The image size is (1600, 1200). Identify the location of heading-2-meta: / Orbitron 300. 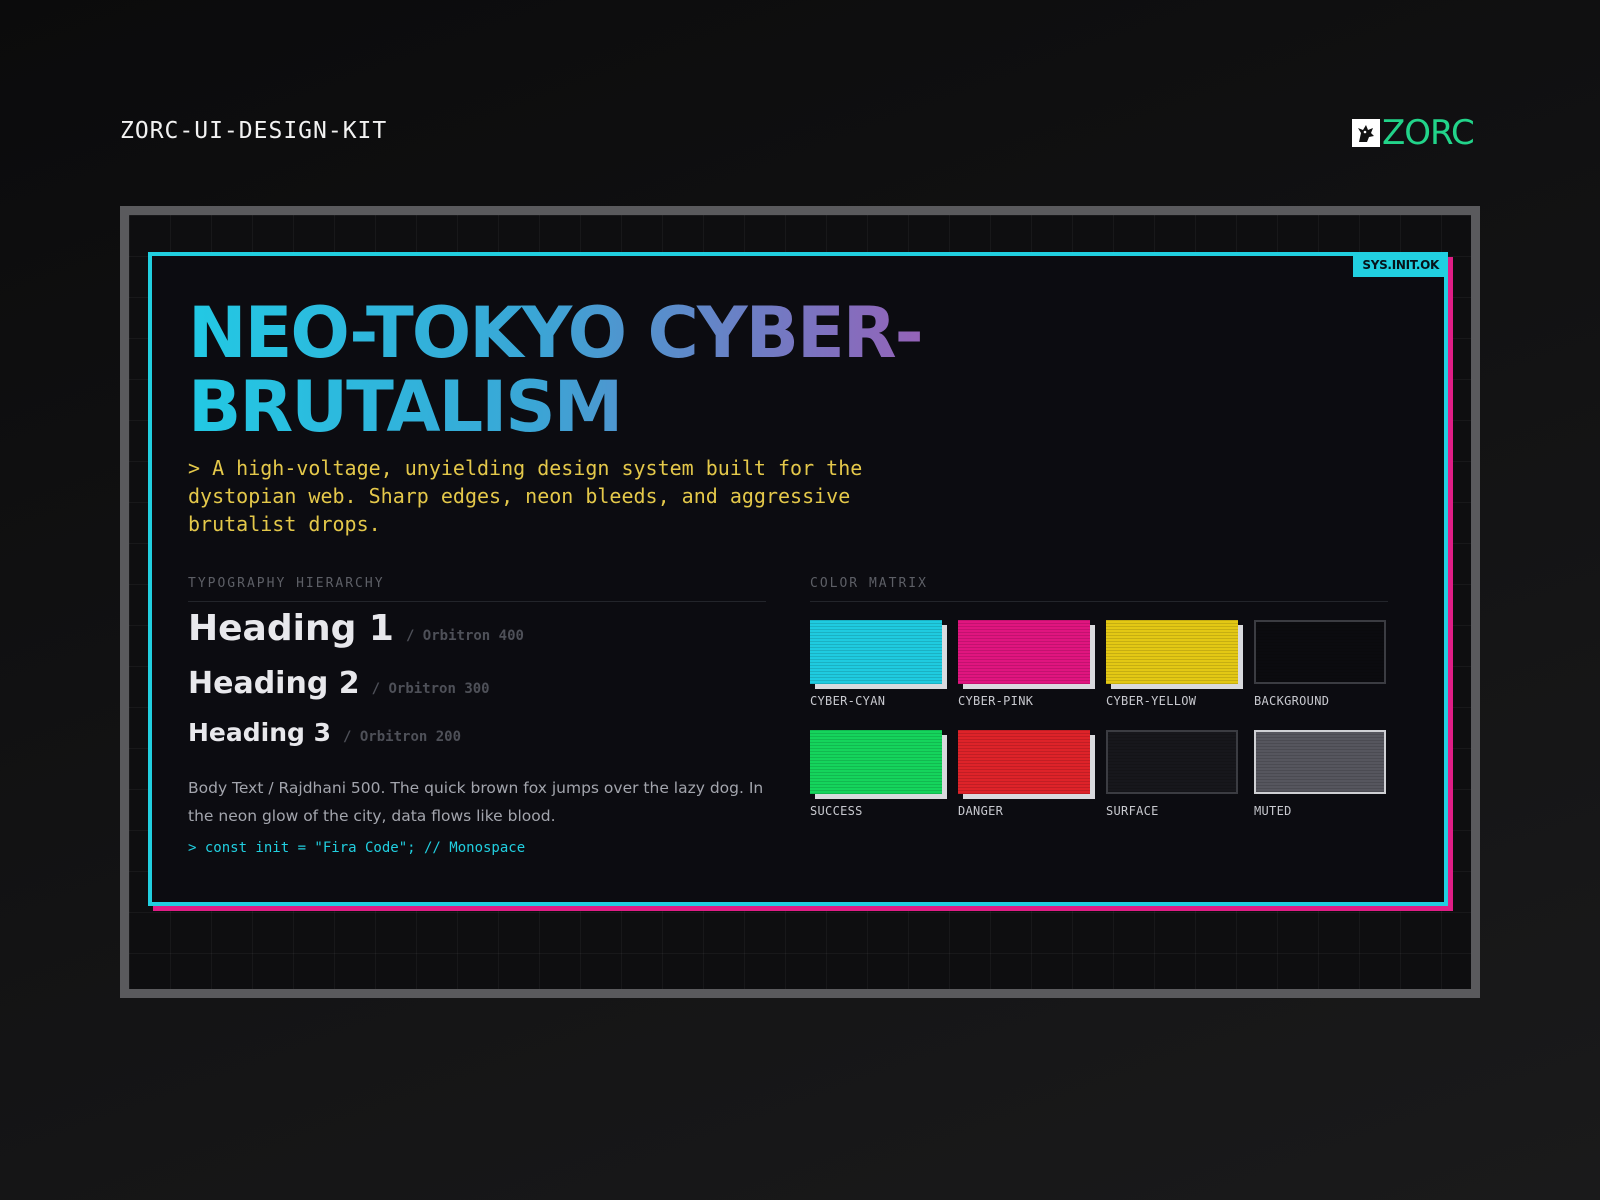
(430, 689).